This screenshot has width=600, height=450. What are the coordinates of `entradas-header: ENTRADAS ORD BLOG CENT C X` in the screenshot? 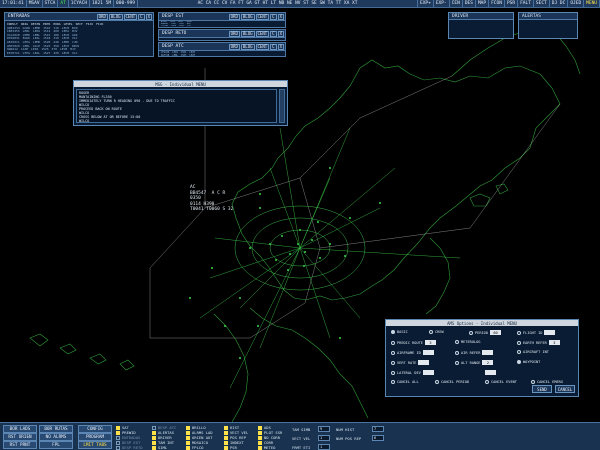 It's located at (79, 17).